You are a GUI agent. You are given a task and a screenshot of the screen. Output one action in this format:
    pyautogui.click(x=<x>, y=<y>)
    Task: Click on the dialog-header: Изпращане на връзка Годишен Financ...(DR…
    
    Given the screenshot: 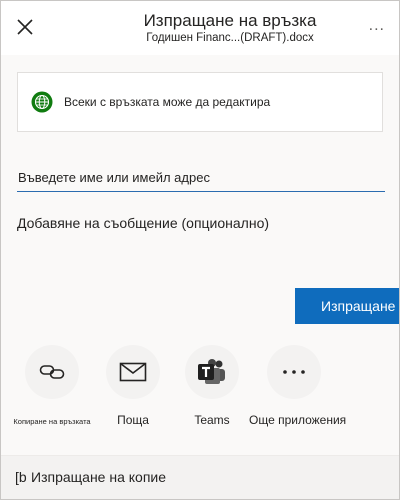 What is the action you would take?
    pyautogui.click(x=200, y=28)
    